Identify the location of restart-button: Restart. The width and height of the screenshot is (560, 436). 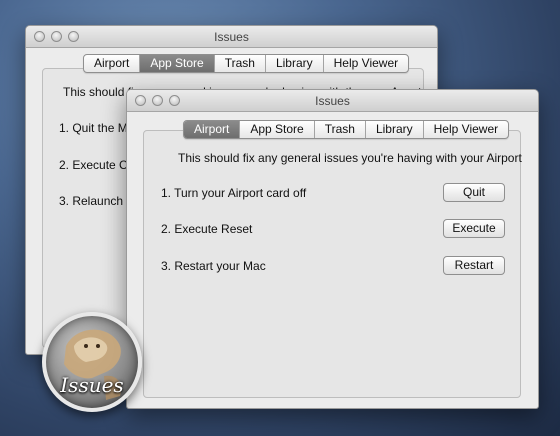
(474, 265).